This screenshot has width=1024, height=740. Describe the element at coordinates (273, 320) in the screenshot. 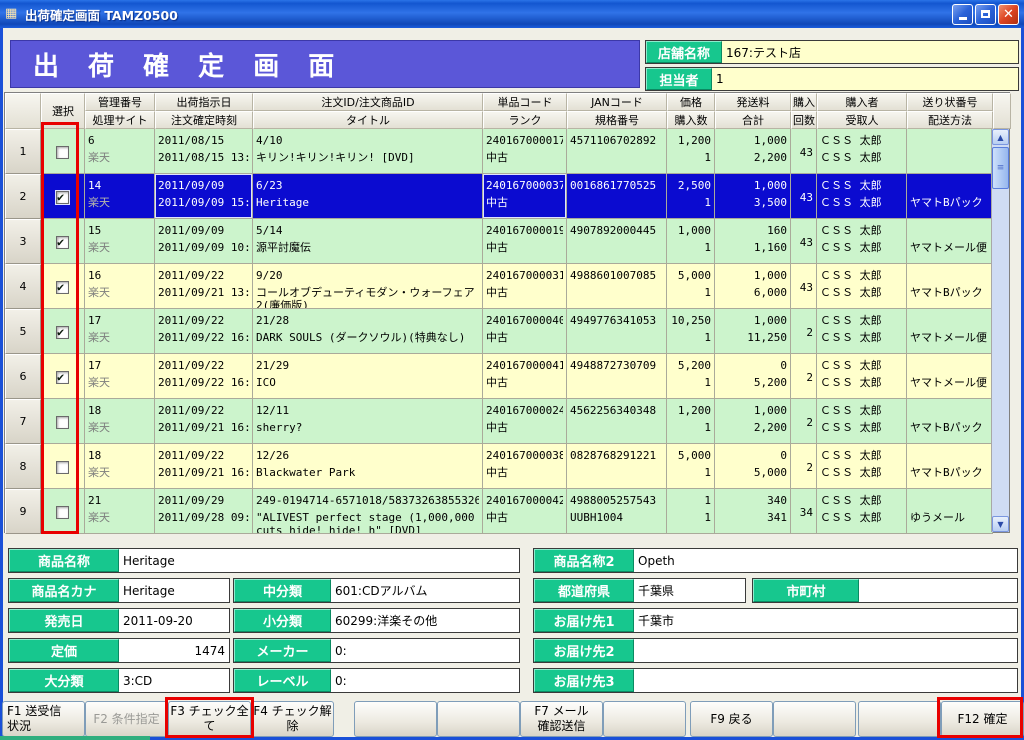

I see `cell-order-title-line1: 21/28` at that location.